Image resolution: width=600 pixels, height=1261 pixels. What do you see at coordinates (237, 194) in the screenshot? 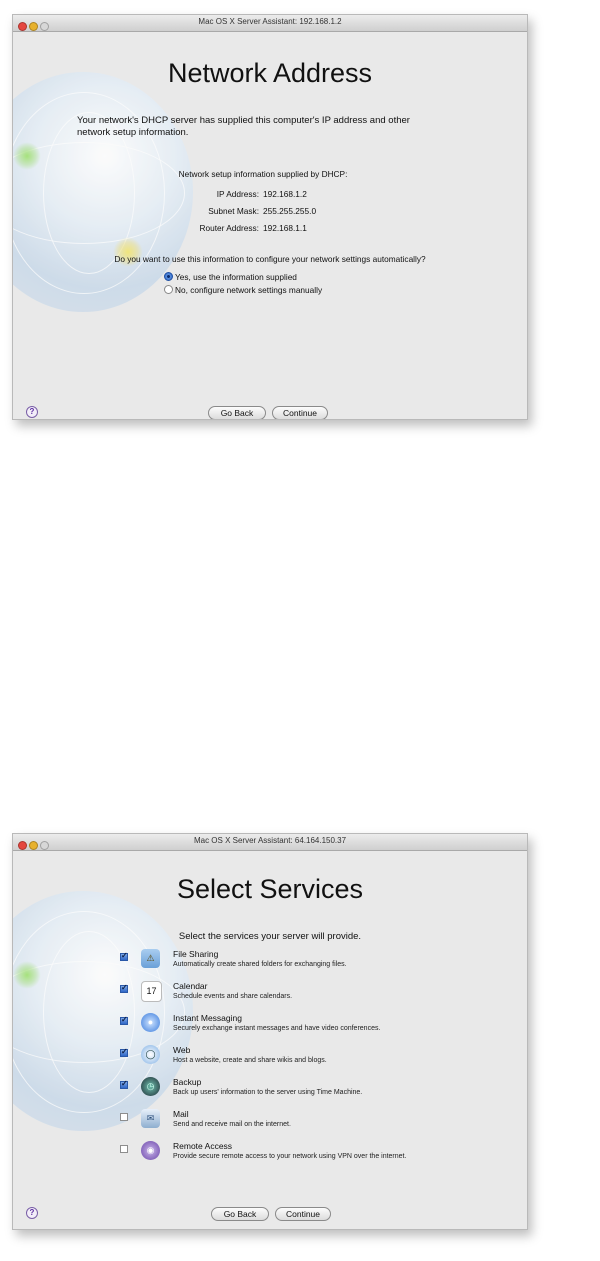
I see `ip-label: IP Address:` at bounding box center [237, 194].